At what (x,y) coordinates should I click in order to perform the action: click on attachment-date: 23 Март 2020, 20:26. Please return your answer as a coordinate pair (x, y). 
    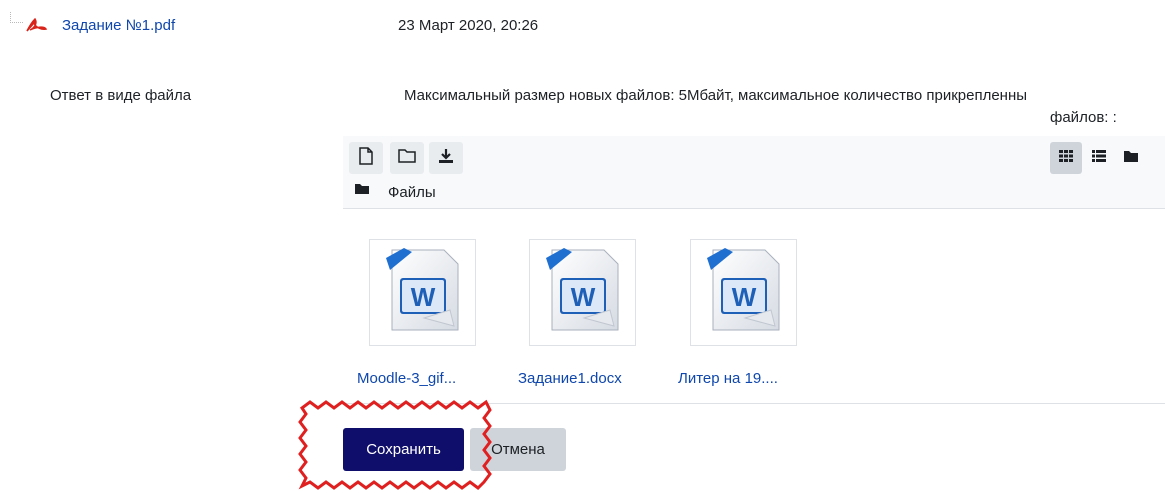
    Looking at the image, I should click on (468, 25).